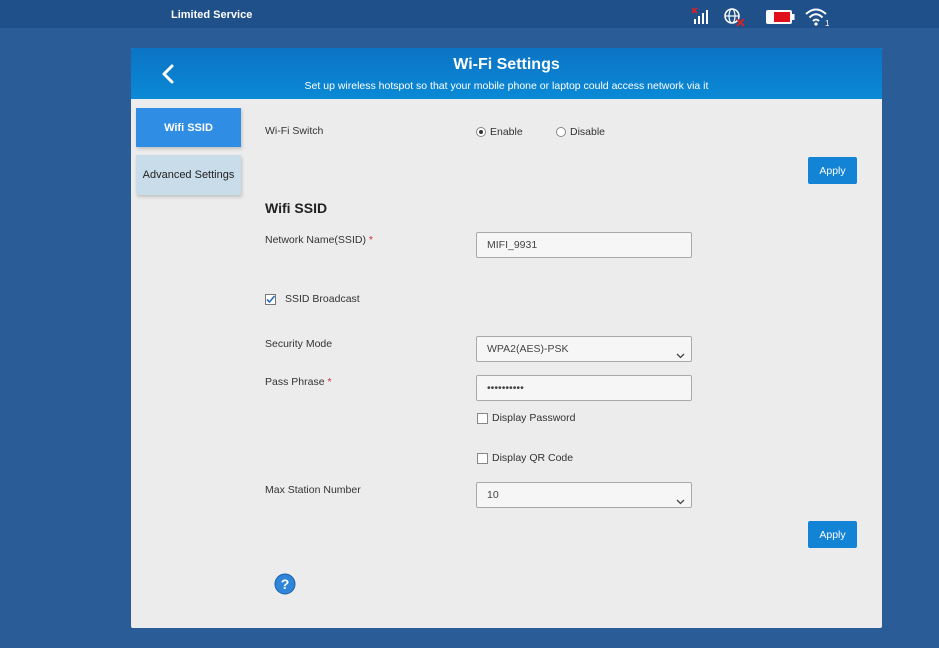  I want to click on max-station-value: 10, so click(493, 495).